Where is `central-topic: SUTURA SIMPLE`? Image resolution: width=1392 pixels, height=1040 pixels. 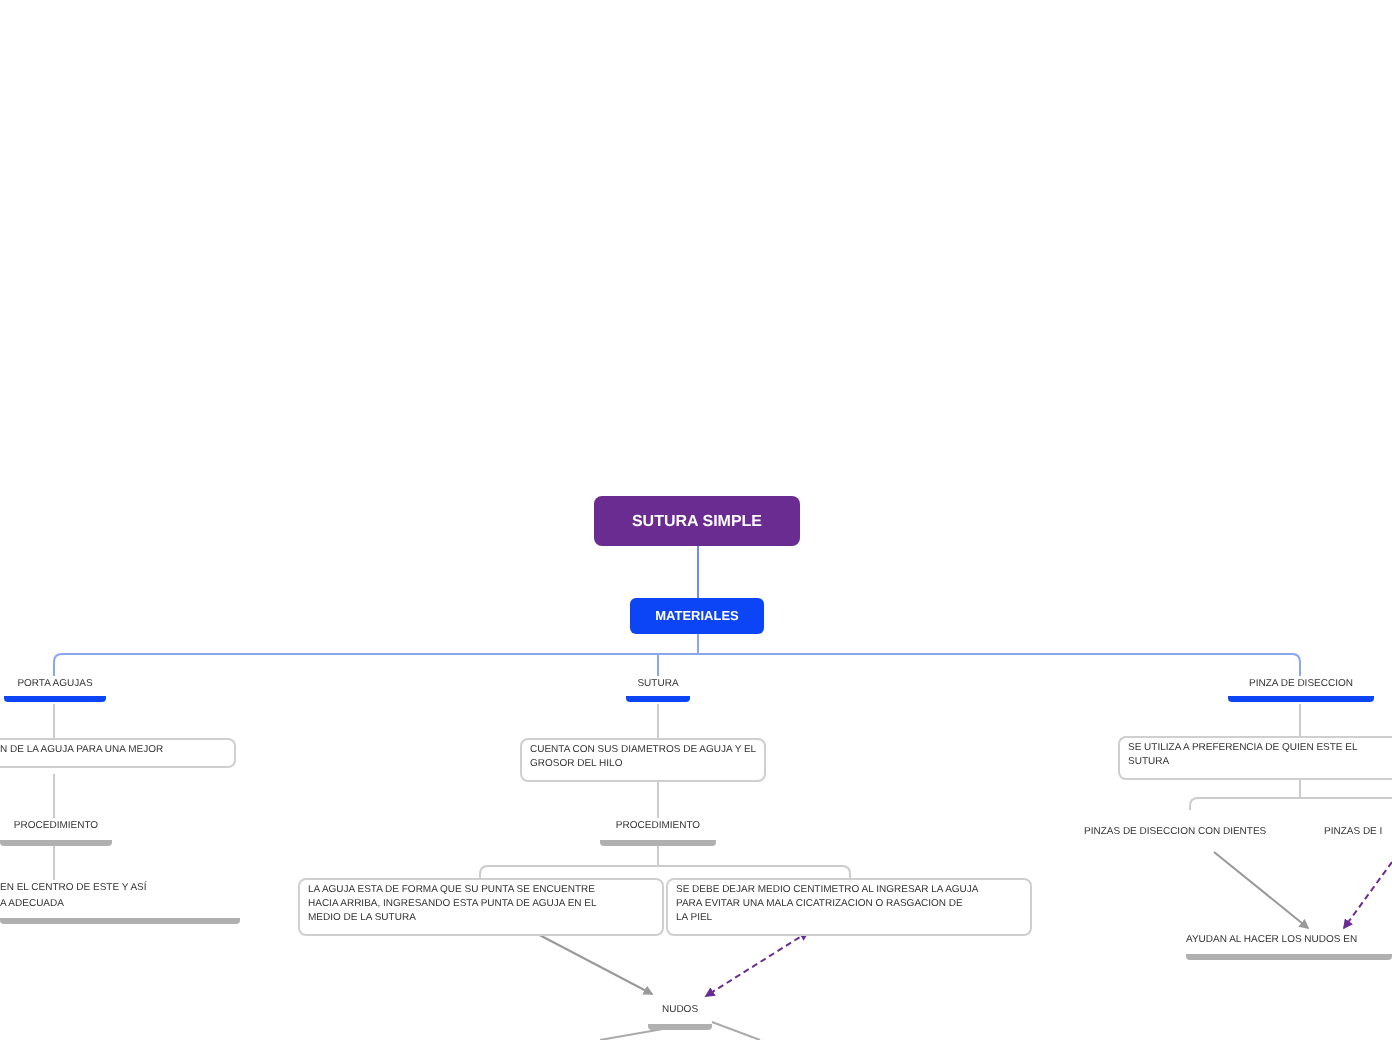 central-topic: SUTURA SIMPLE is located at coordinates (697, 521).